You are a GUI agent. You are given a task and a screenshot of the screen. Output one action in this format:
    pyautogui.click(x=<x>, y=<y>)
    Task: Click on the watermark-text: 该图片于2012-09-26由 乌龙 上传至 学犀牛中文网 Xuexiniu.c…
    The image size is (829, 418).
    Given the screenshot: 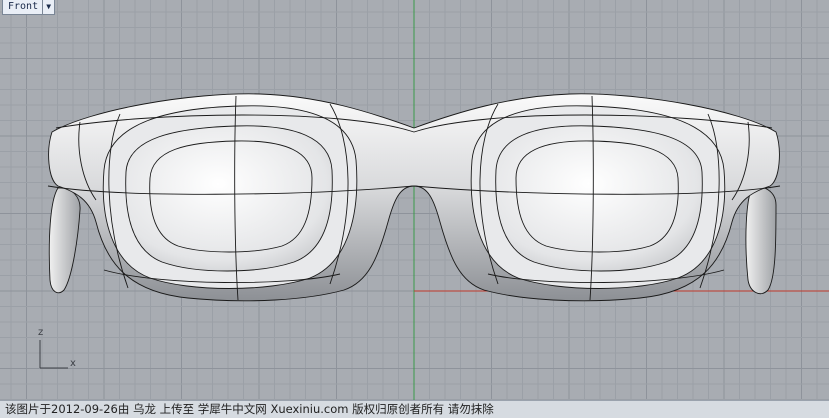 What is the action you would take?
    pyautogui.click(x=249, y=409)
    